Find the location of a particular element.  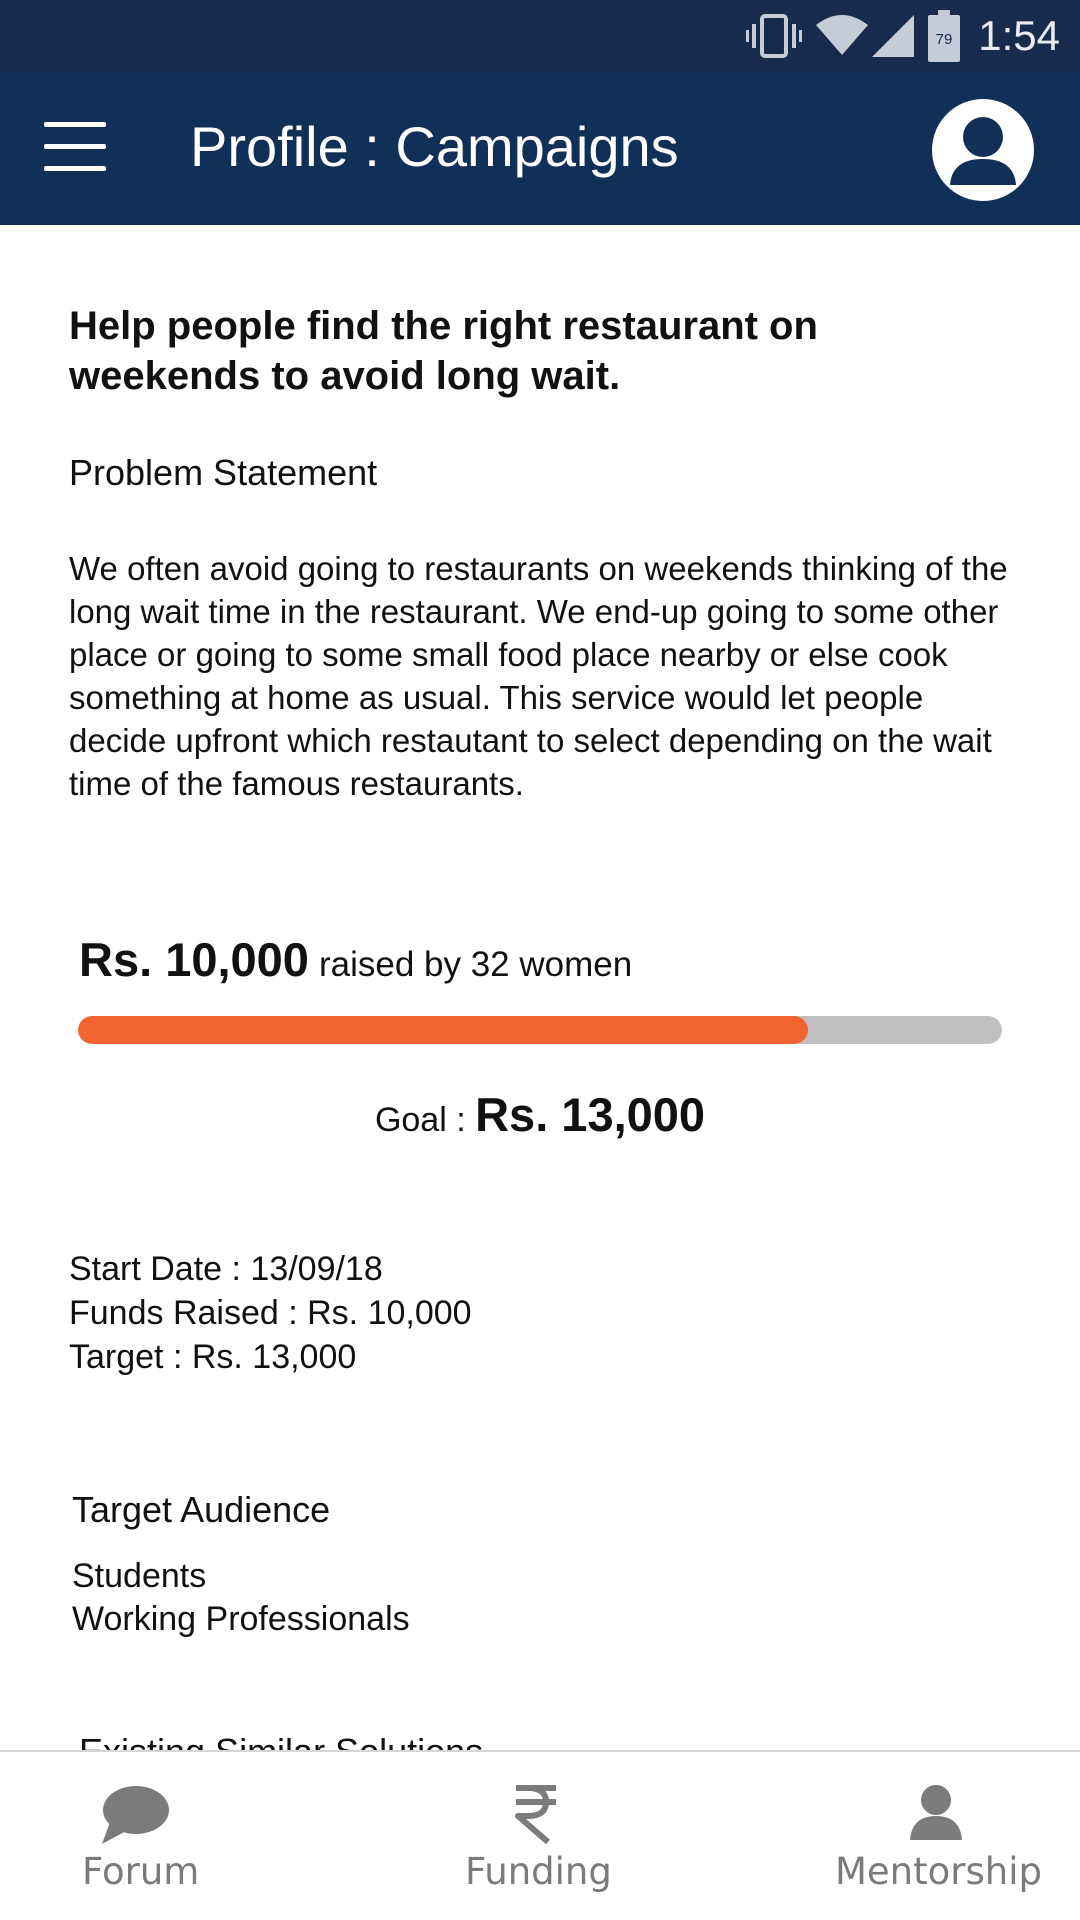

person-icon is located at coordinates (936, 1812).